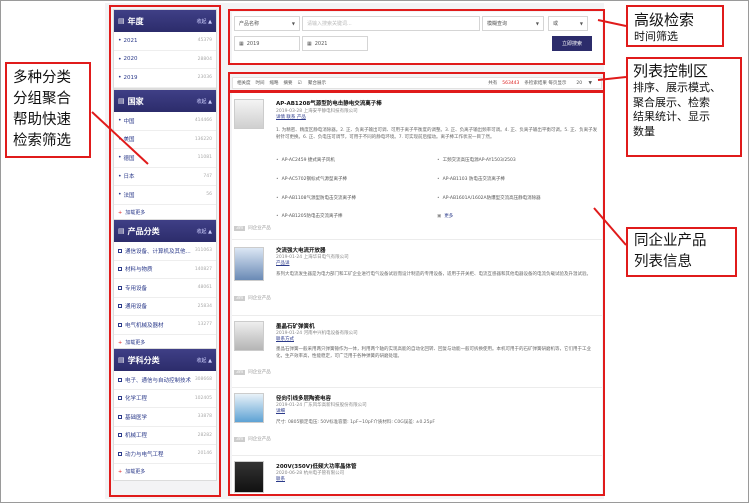 The width and height of the screenshot is (749, 503). What do you see at coordinates (42, 120) in the screenshot?
I see `callout-line: 帮助快速` at bounding box center [42, 120].